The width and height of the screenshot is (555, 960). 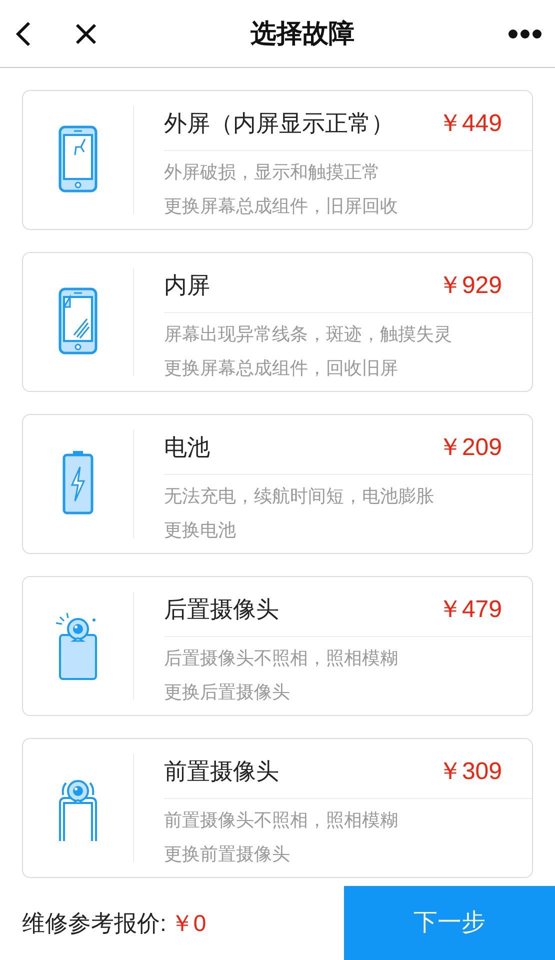 What do you see at coordinates (200, 530) in the screenshot?
I see `fault-remedy: 更换电池` at bounding box center [200, 530].